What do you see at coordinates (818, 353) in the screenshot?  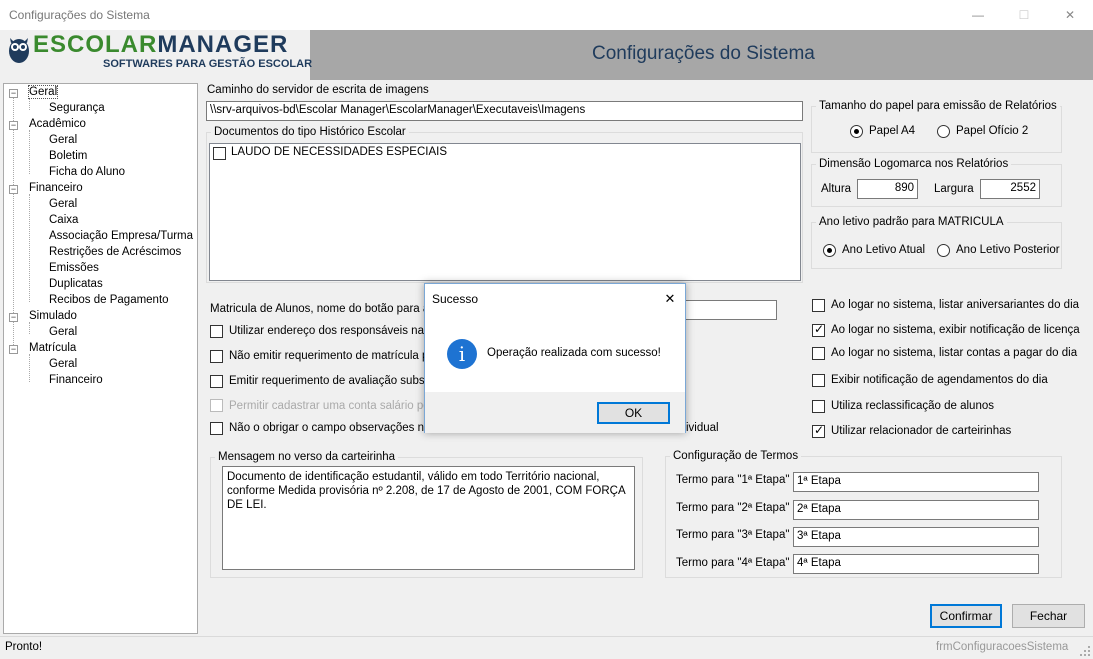 I see `contas-pagar-checkbox` at bounding box center [818, 353].